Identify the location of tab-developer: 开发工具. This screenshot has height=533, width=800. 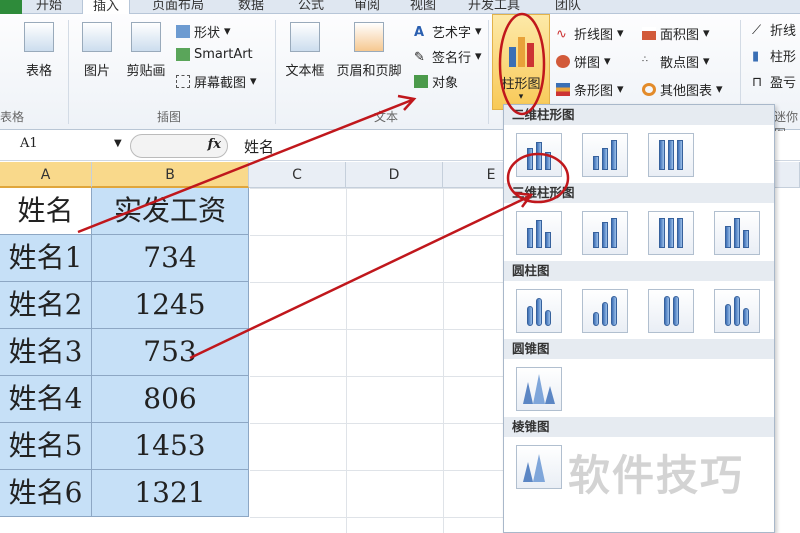
(494, 6).